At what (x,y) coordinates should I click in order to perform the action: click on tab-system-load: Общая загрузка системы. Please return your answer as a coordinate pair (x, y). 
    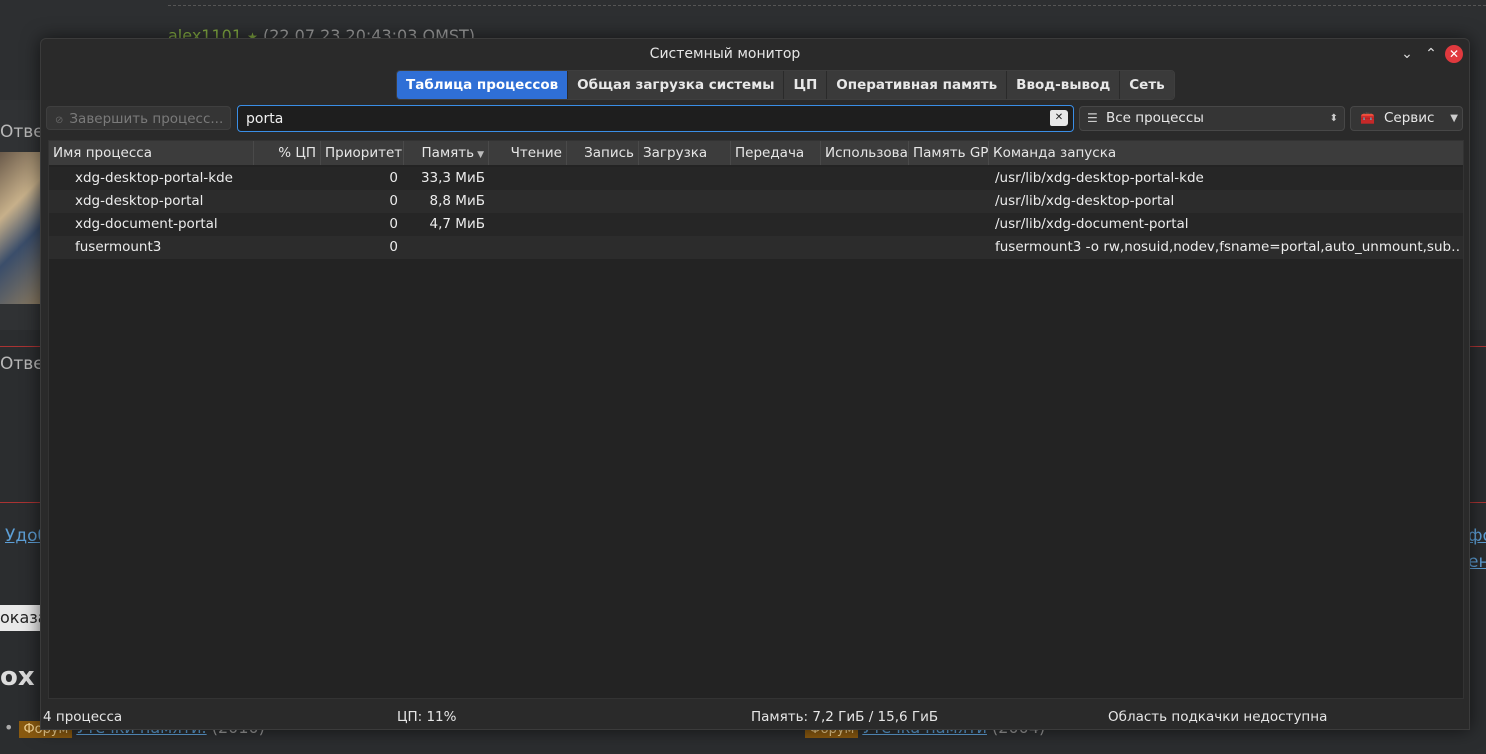
    Looking at the image, I should click on (676, 85).